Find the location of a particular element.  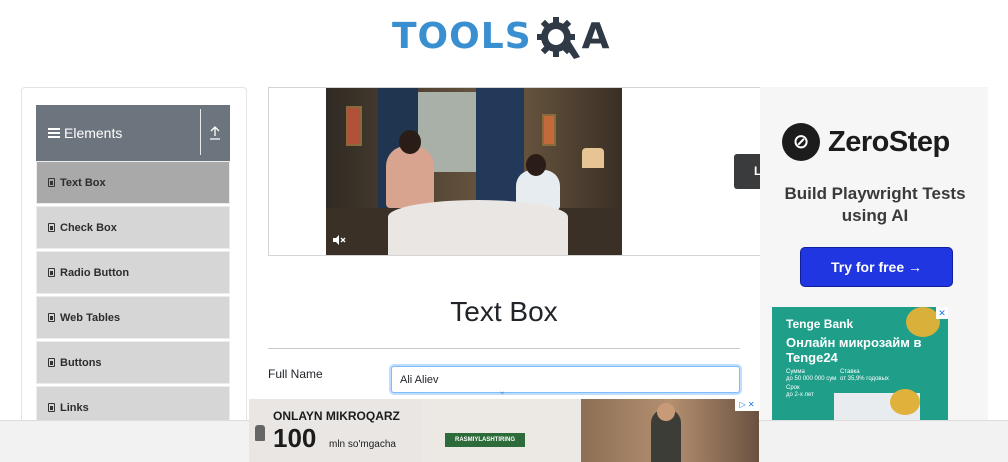

menu-icon is located at coordinates (54, 133).